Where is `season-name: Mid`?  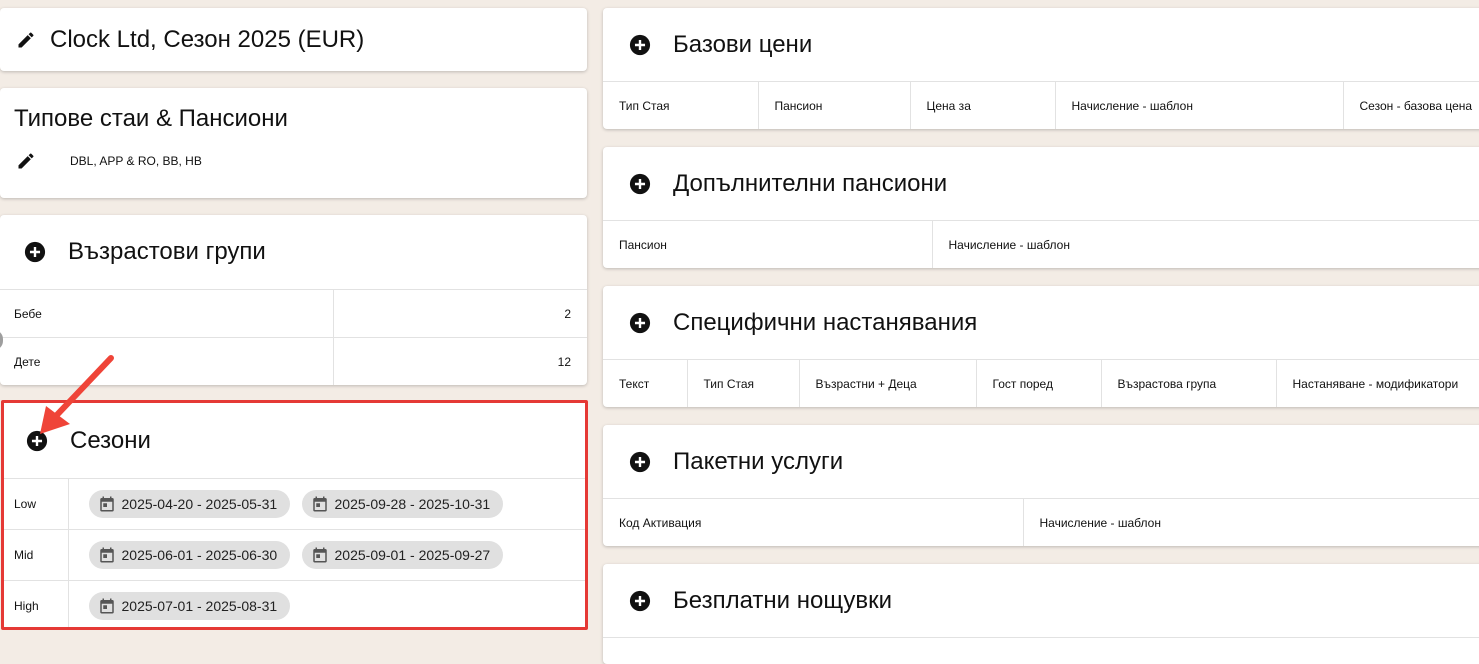 season-name: Mid is located at coordinates (36, 555).